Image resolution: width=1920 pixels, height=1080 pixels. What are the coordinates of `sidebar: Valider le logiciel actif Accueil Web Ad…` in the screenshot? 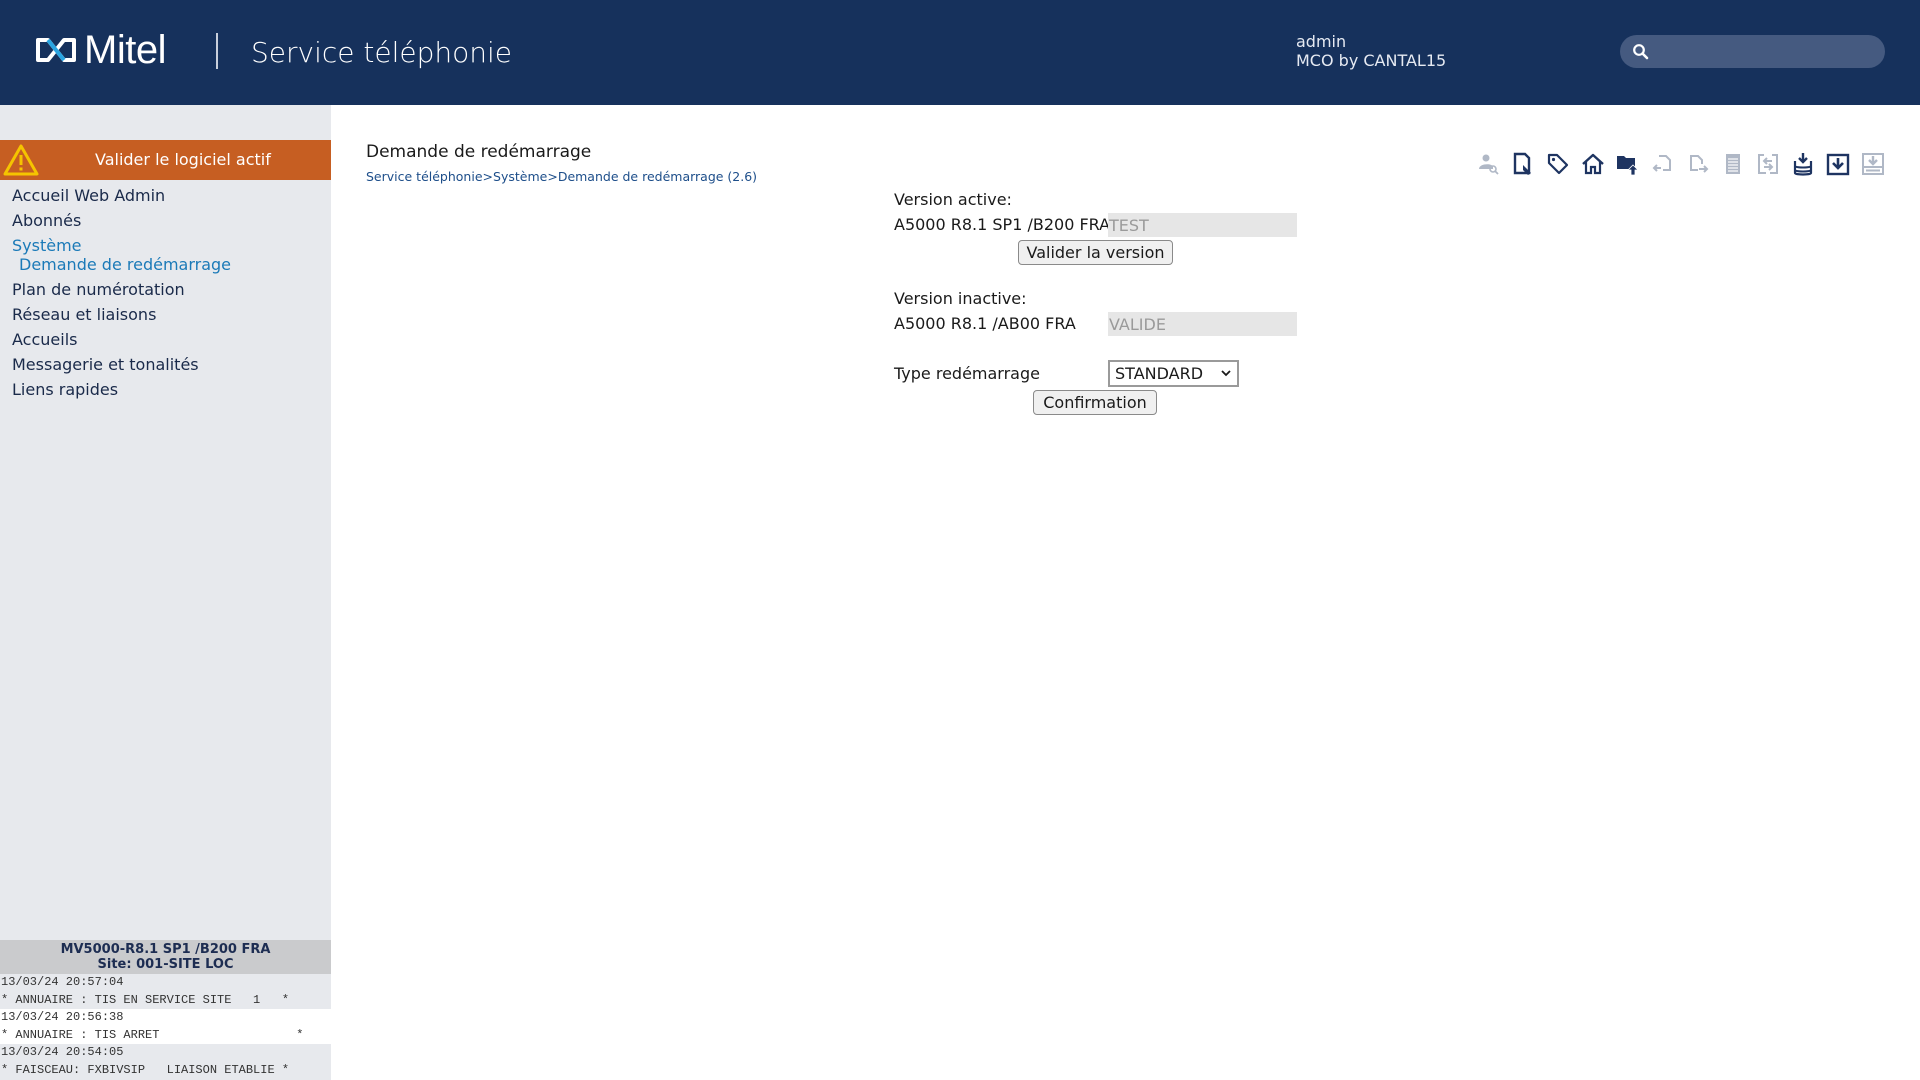 It's located at (165, 522).